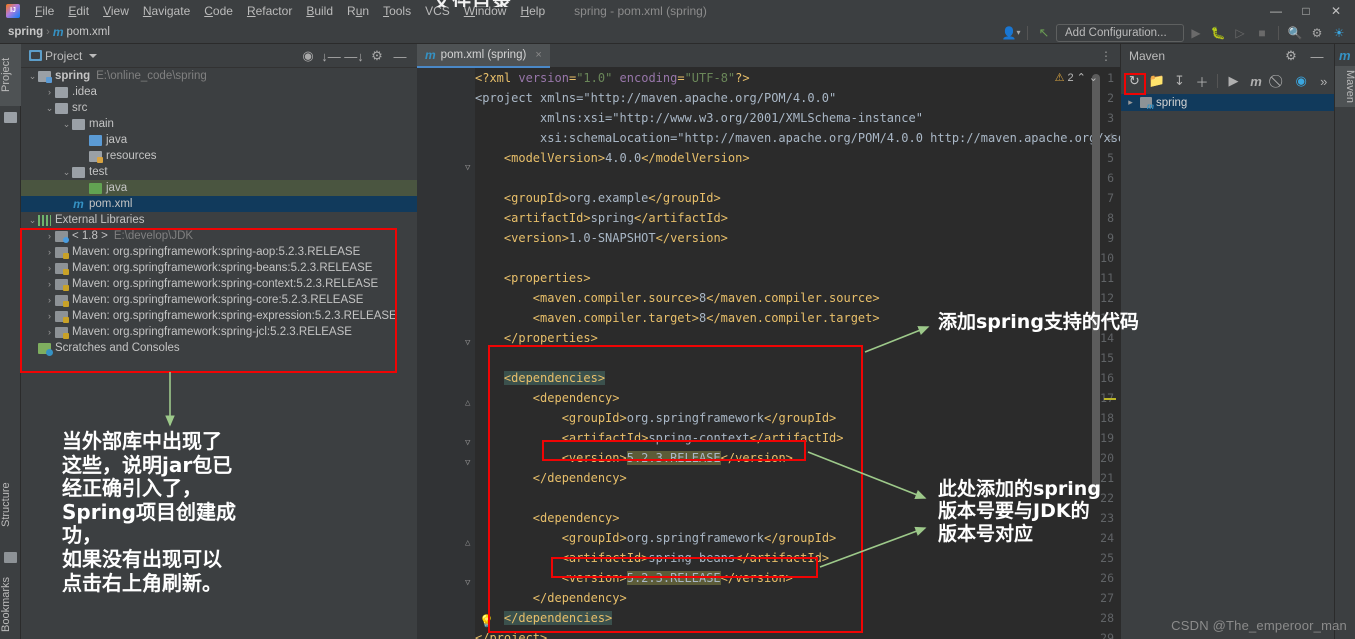  What do you see at coordinates (1157, 81) in the screenshot?
I see `add-maven-project-icon: 📁` at bounding box center [1157, 81].